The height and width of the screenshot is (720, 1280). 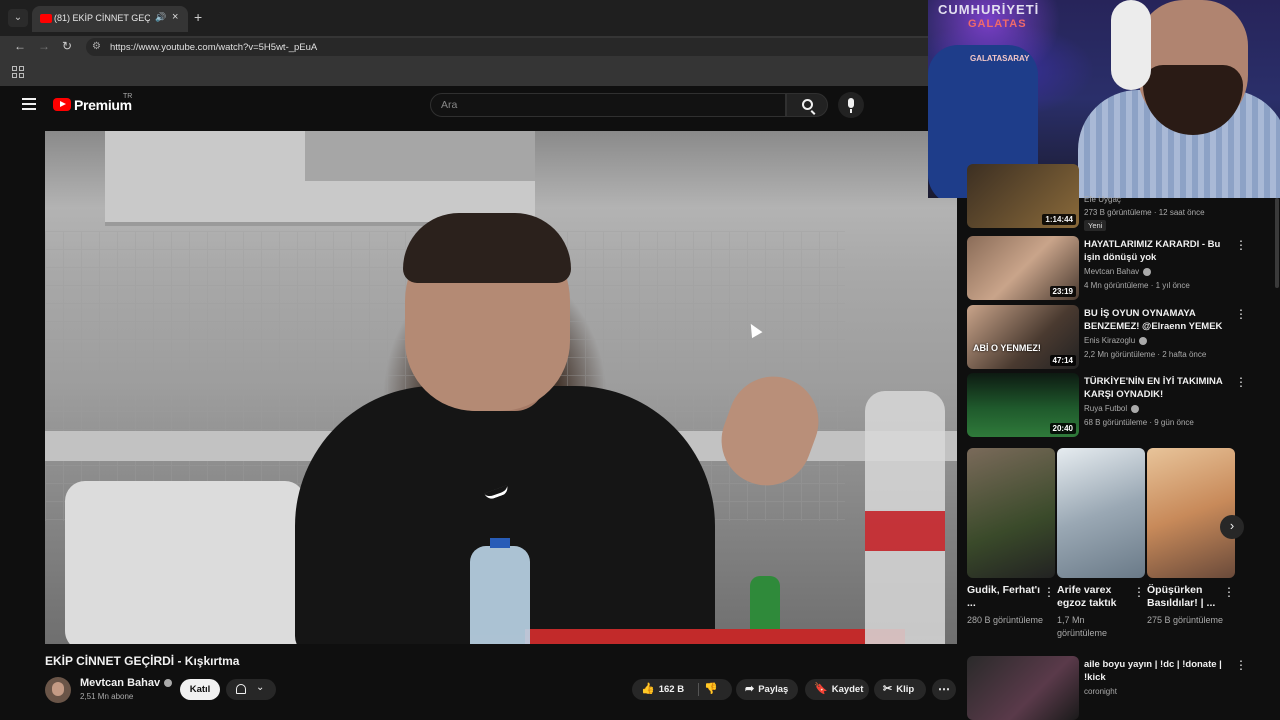 What do you see at coordinates (160, 17) in the screenshot?
I see `speaker-icon: 🔊` at bounding box center [160, 17].